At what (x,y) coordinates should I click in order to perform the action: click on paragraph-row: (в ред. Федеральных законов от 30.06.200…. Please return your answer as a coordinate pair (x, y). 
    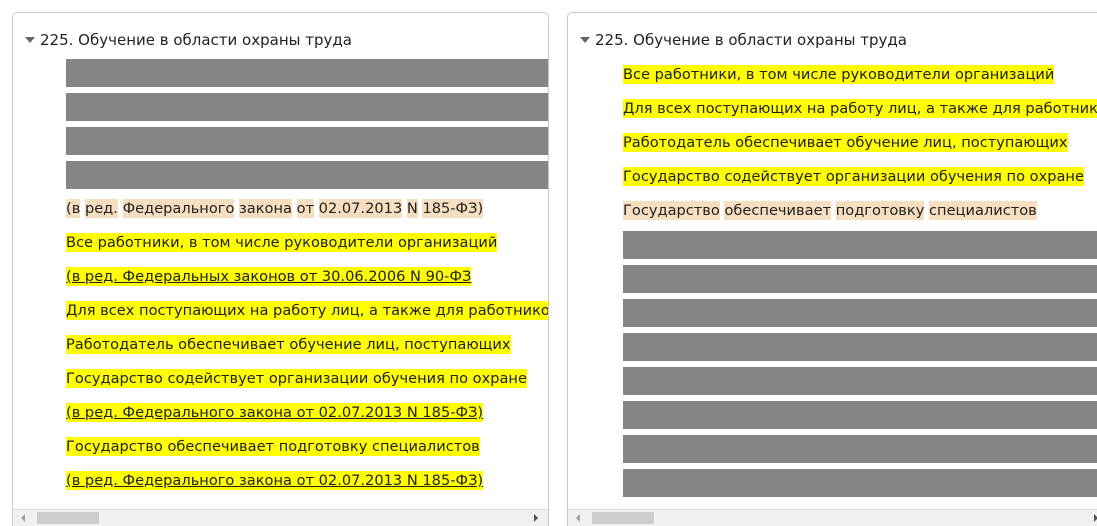
    Looking at the image, I should click on (307, 277).